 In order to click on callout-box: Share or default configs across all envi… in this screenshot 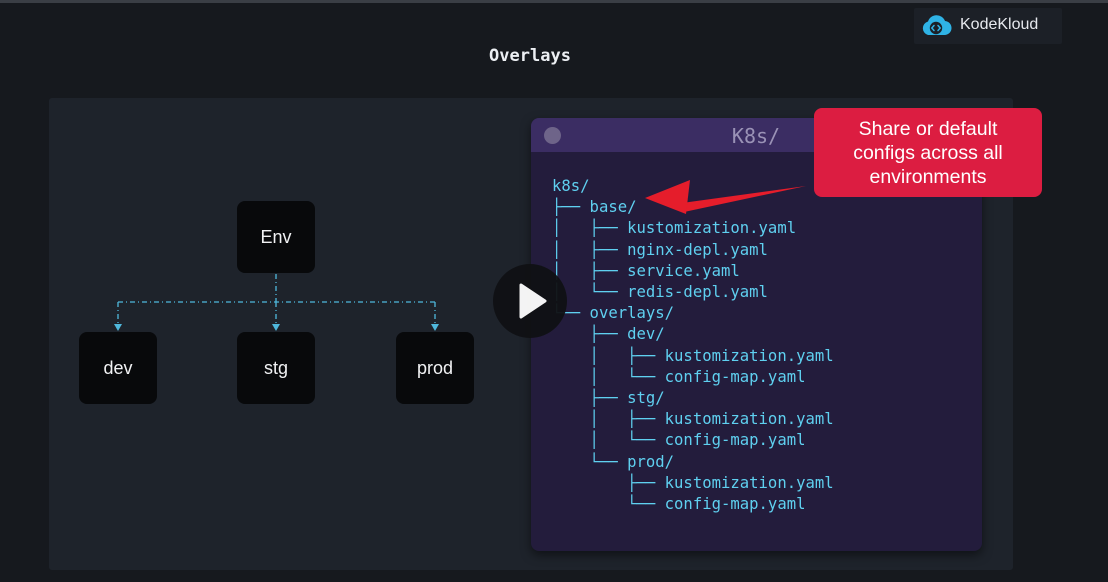, I will do `click(928, 152)`.